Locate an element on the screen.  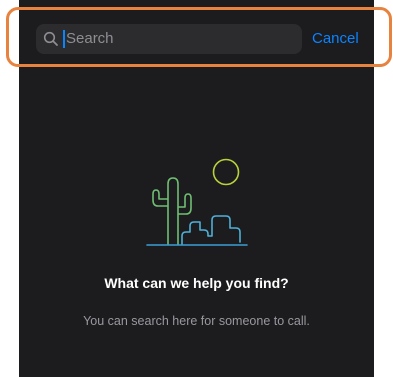
cactus-icon is located at coordinates (172, 211).